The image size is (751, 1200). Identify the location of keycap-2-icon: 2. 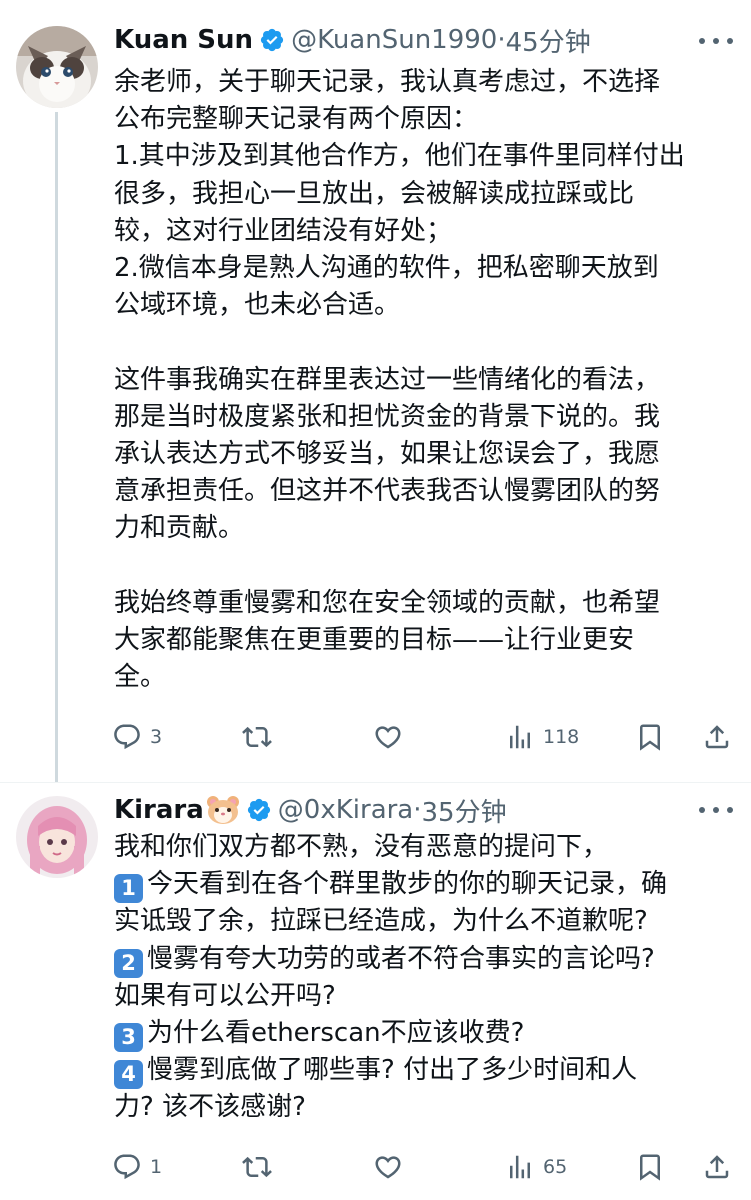
(128, 963).